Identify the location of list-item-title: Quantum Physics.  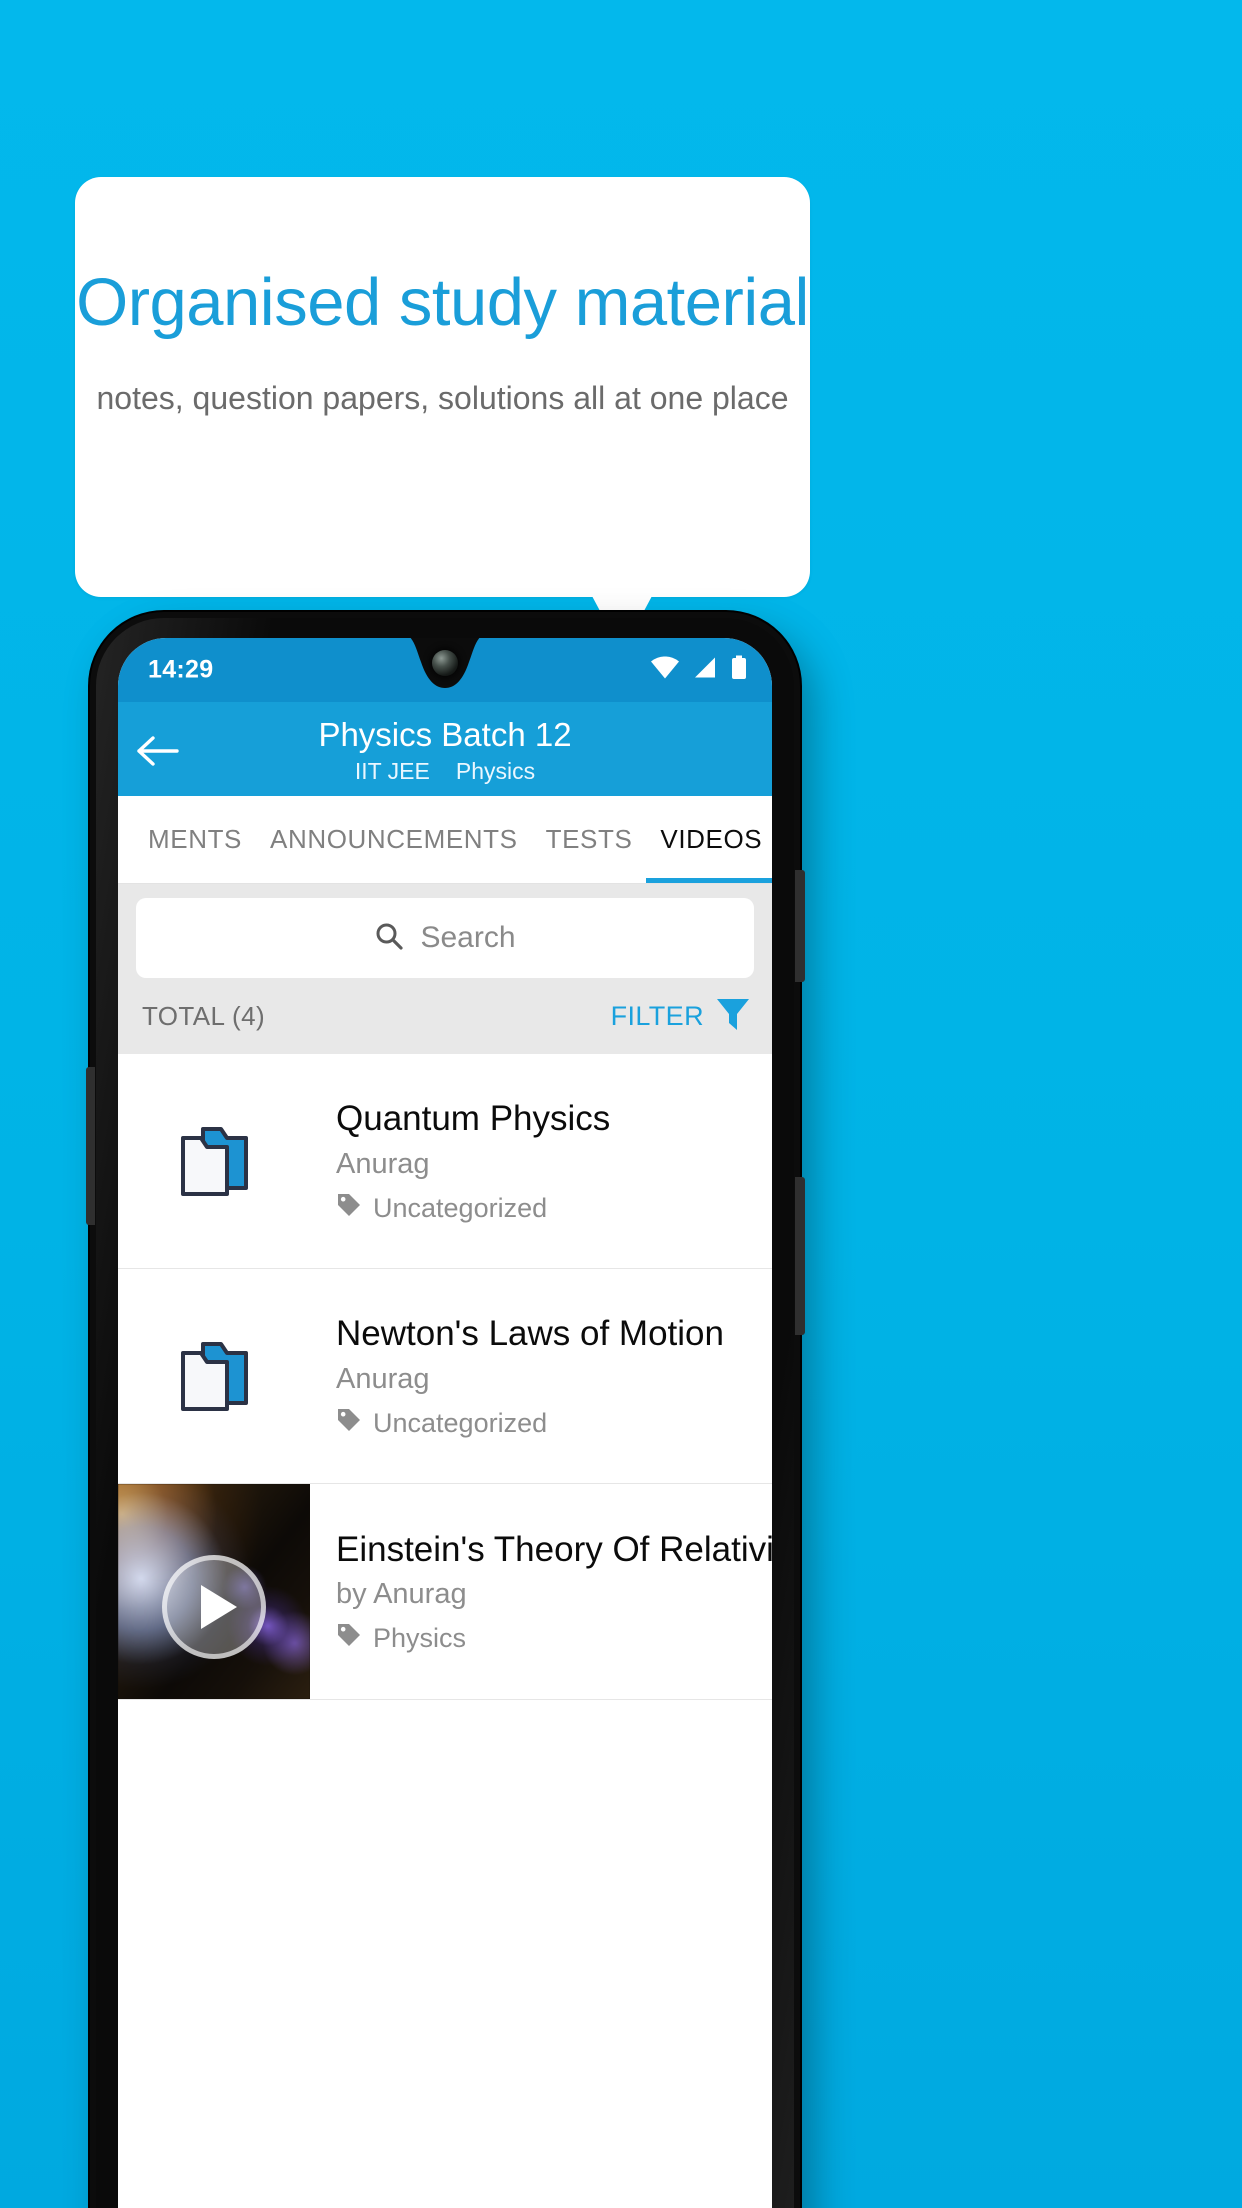
(473, 1119).